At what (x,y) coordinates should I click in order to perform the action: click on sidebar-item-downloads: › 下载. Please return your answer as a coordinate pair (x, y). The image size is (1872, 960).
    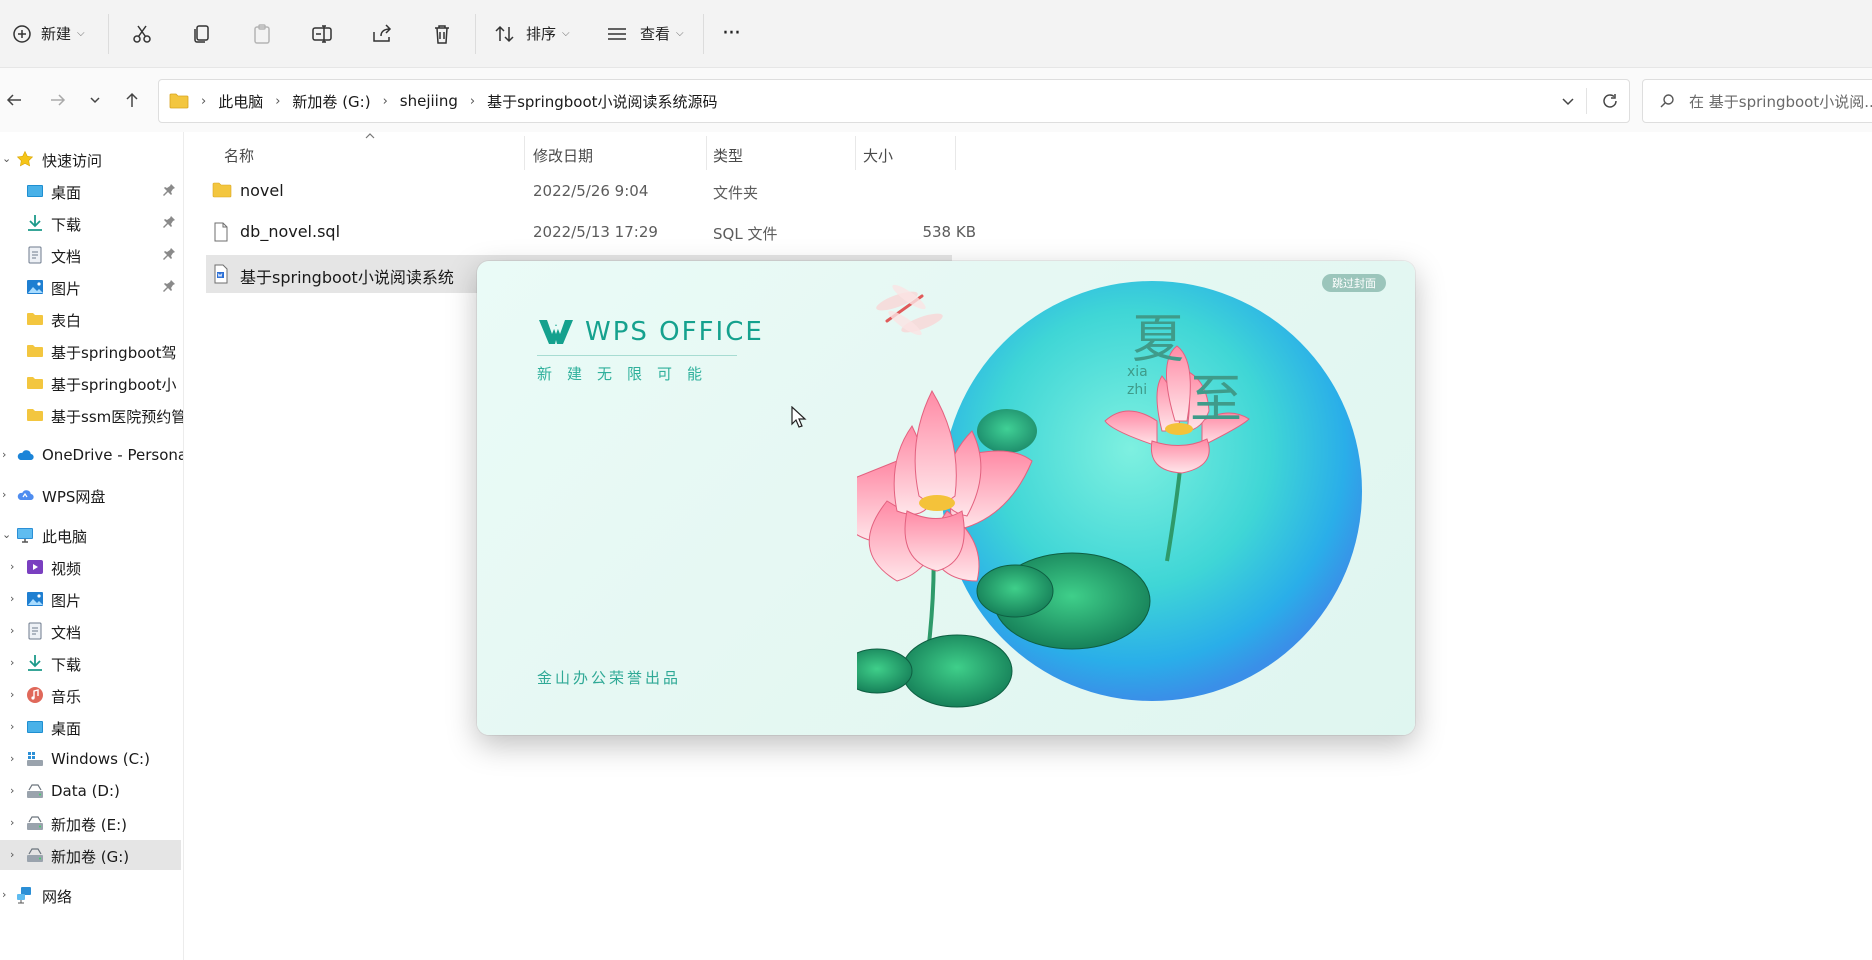
    Looking at the image, I should click on (91, 663).